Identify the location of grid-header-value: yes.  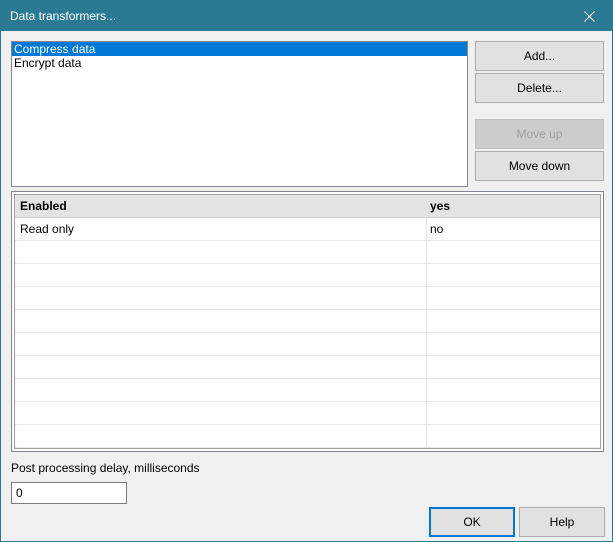
(440, 206).